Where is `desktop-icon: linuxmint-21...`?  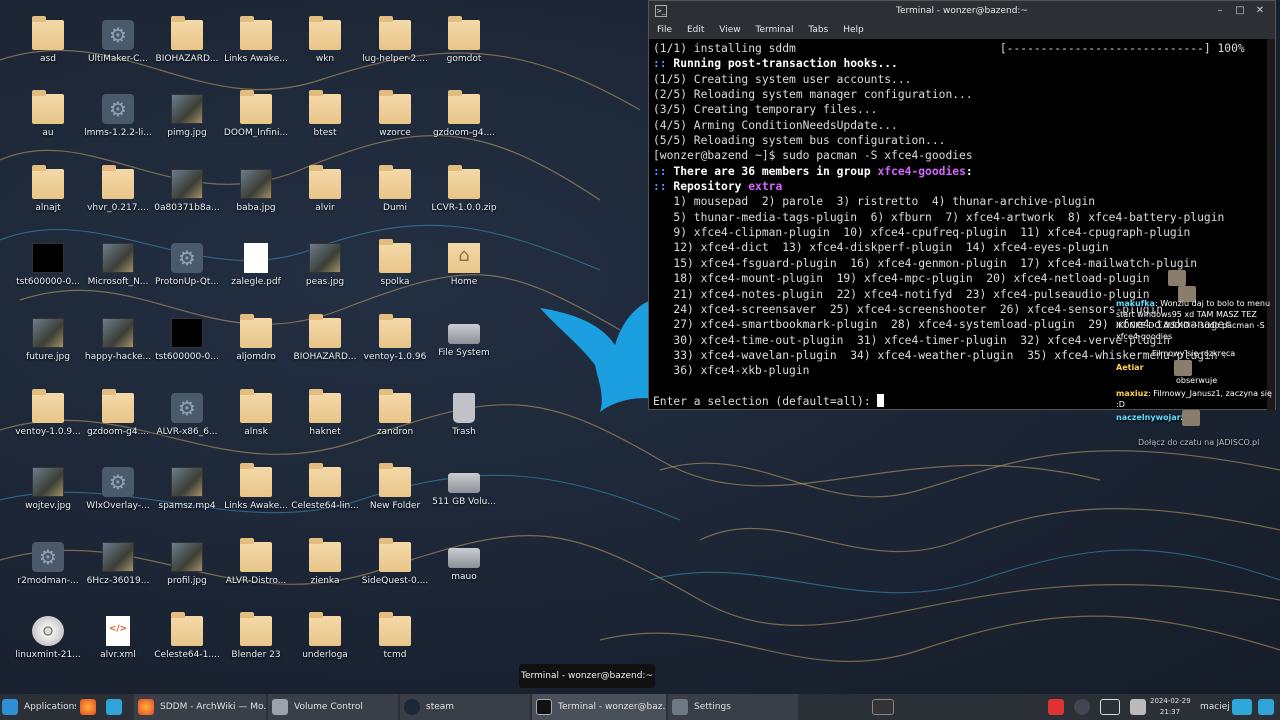
desktop-icon: linuxmint-21... is located at coordinates (48, 646).